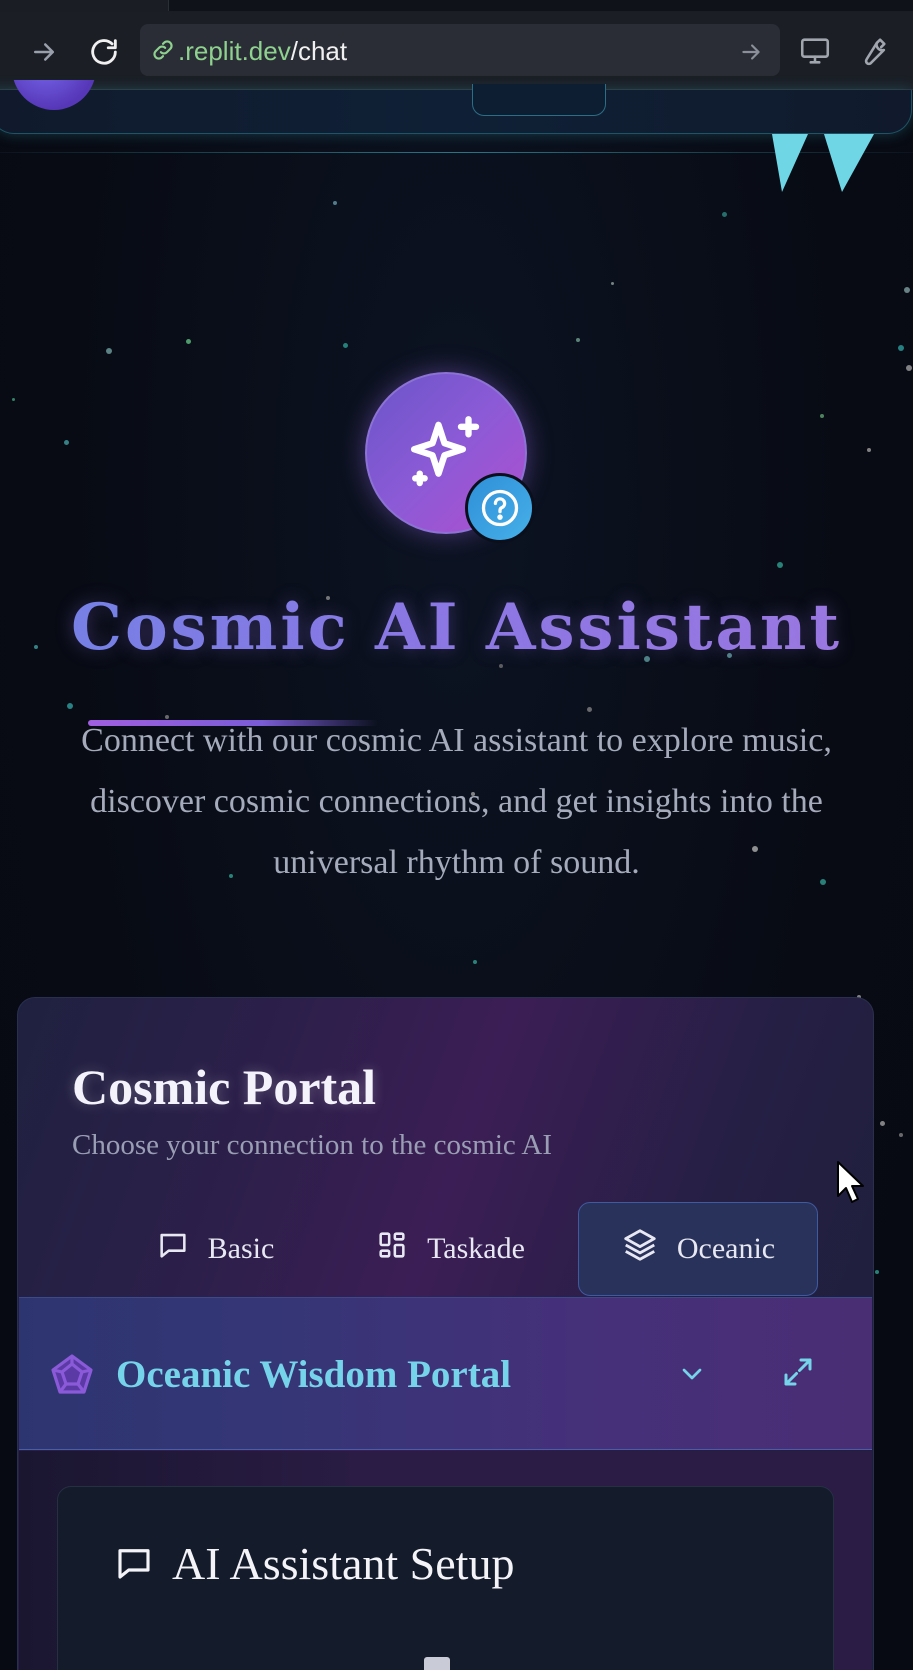 Image resolution: width=913 pixels, height=1670 pixels. What do you see at coordinates (437, 1663) in the screenshot?
I see `partial-icon` at bounding box center [437, 1663].